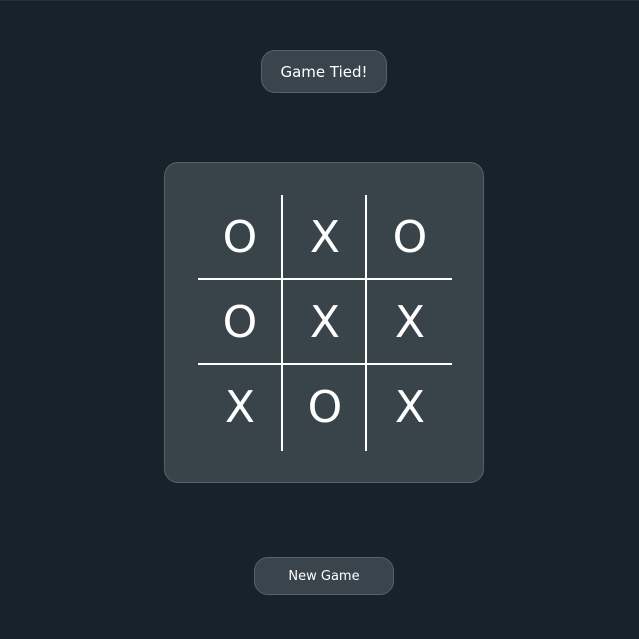 The height and width of the screenshot is (639, 639). Describe the element at coordinates (240, 322) in the screenshot. I see `board-cell-4: O` at that location.